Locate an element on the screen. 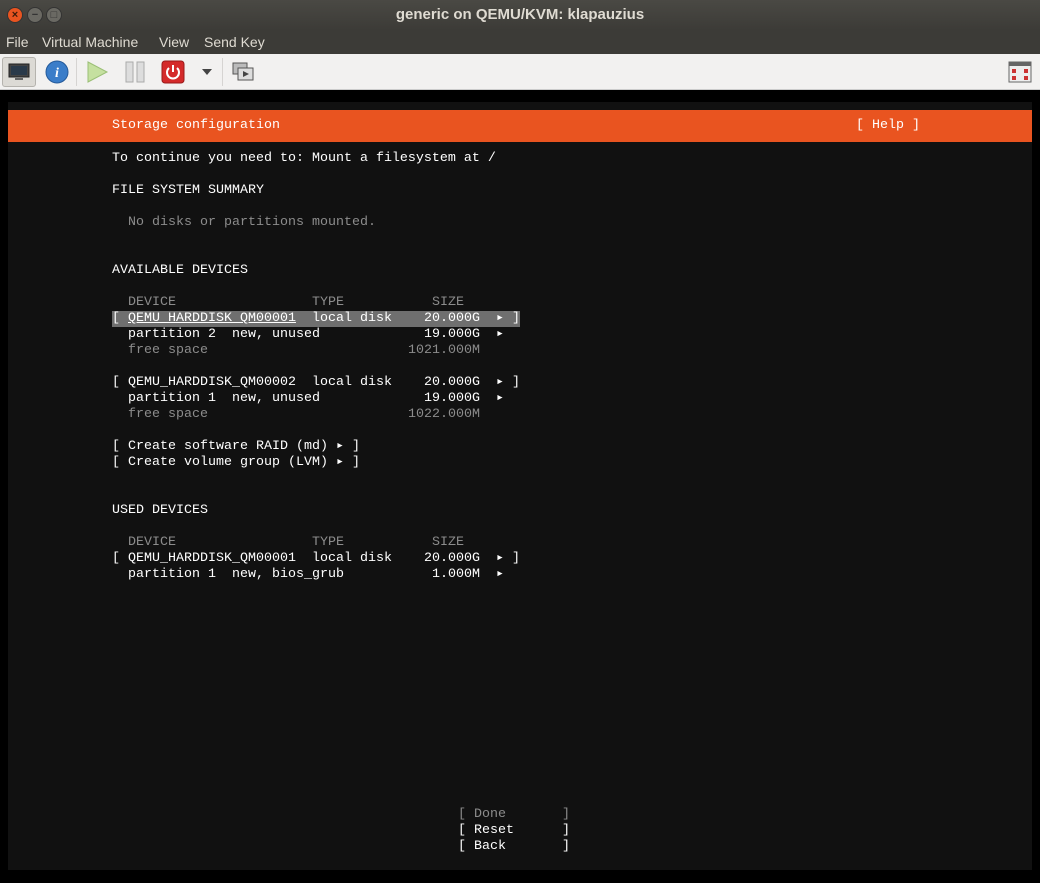  fullscreen-icon is located at coordinates (1020, 72).